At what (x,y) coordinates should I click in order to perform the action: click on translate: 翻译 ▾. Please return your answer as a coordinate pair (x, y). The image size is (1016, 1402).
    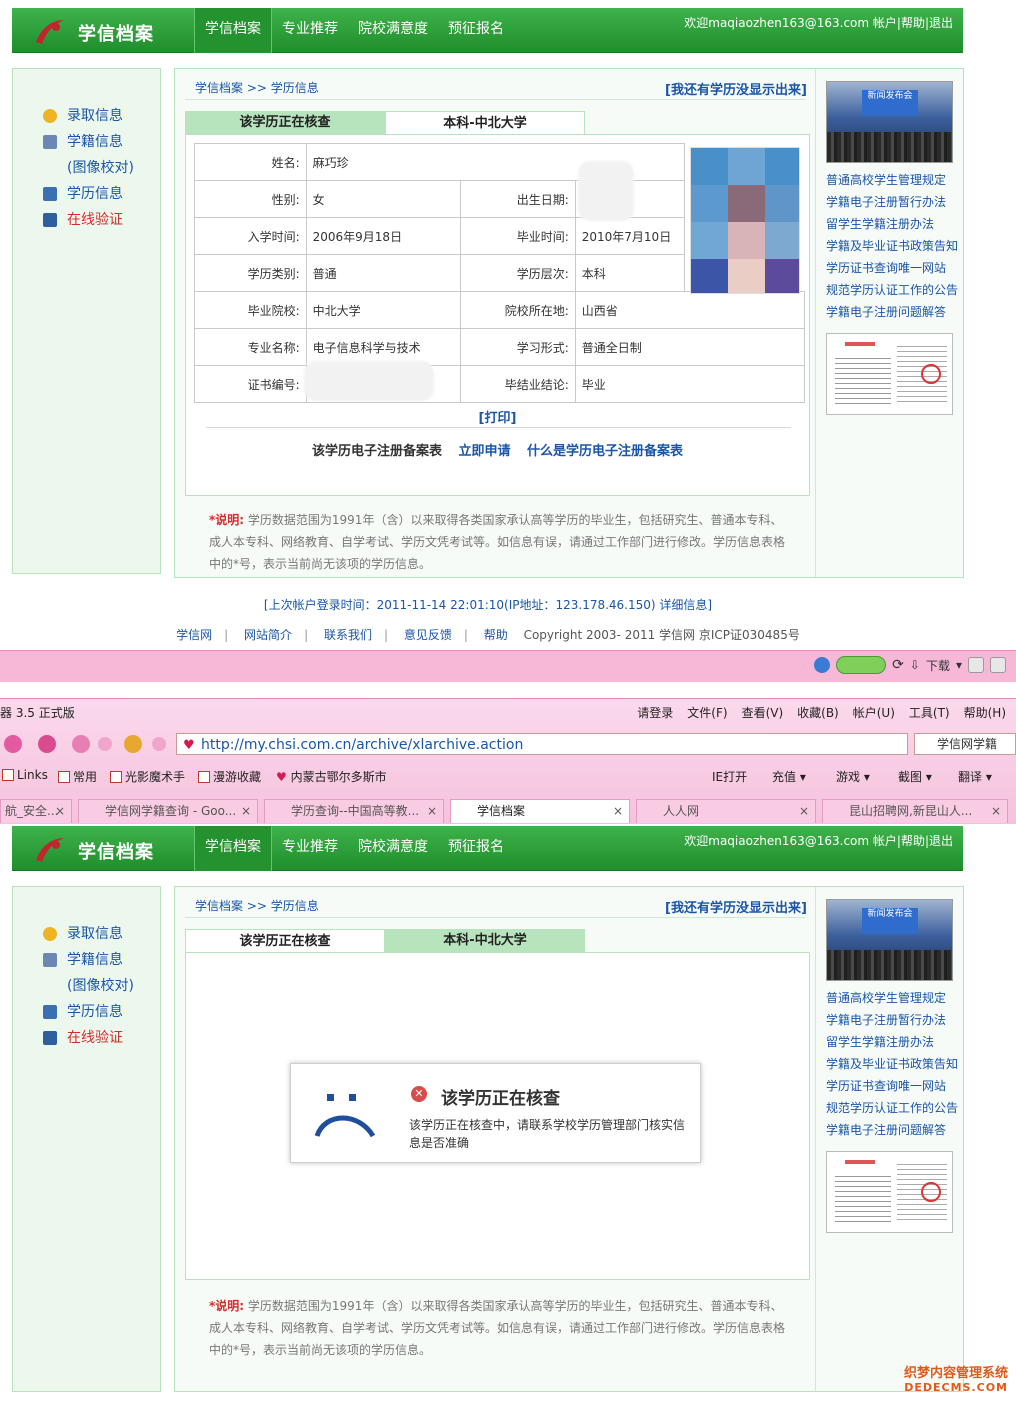
    Looking at the image, I should click on (975, 776).